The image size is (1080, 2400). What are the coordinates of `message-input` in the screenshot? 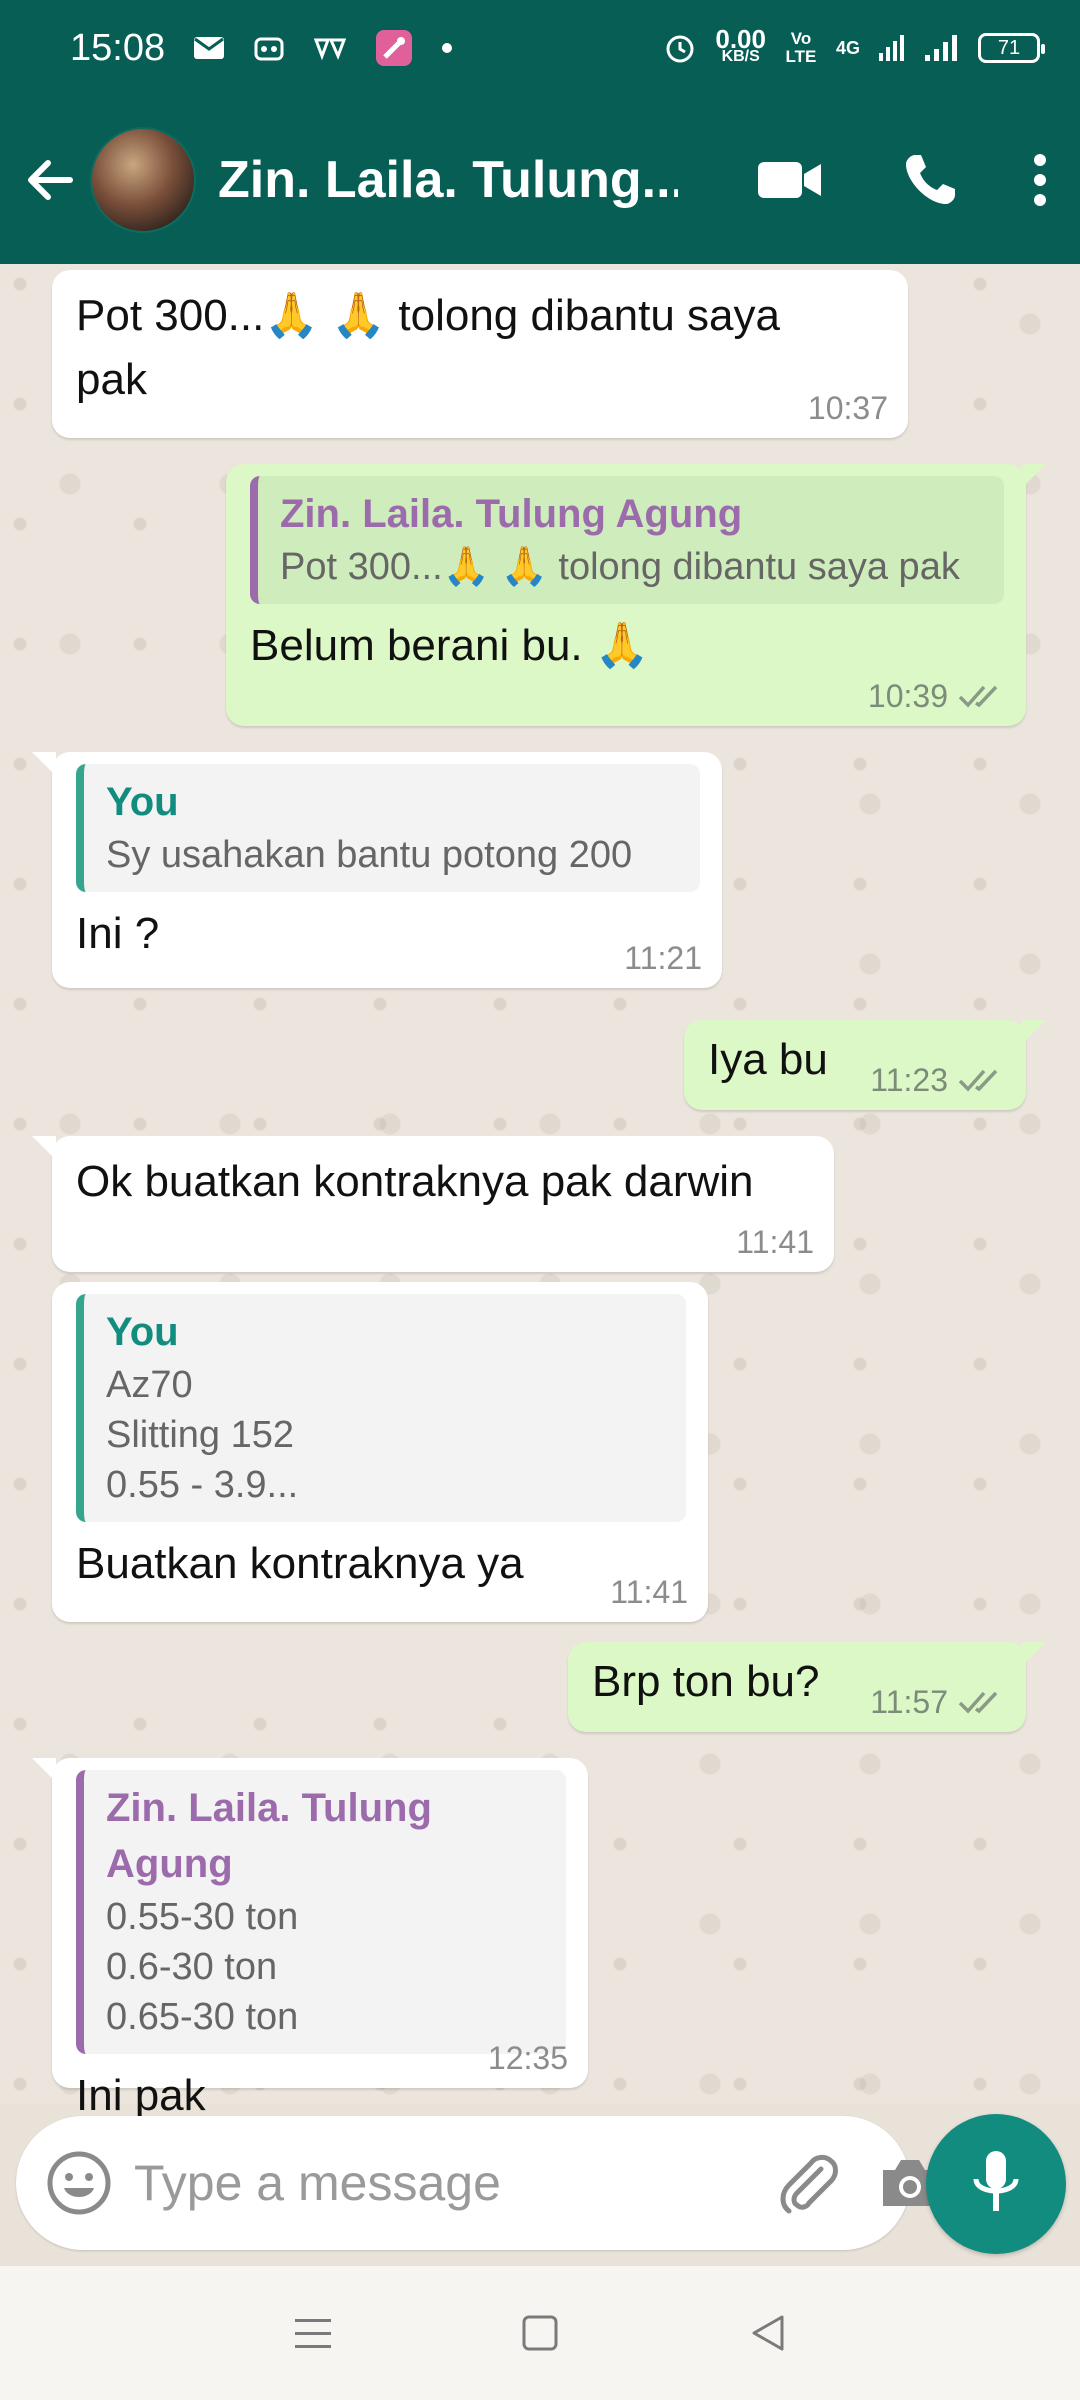 It's located at (455, 2183).